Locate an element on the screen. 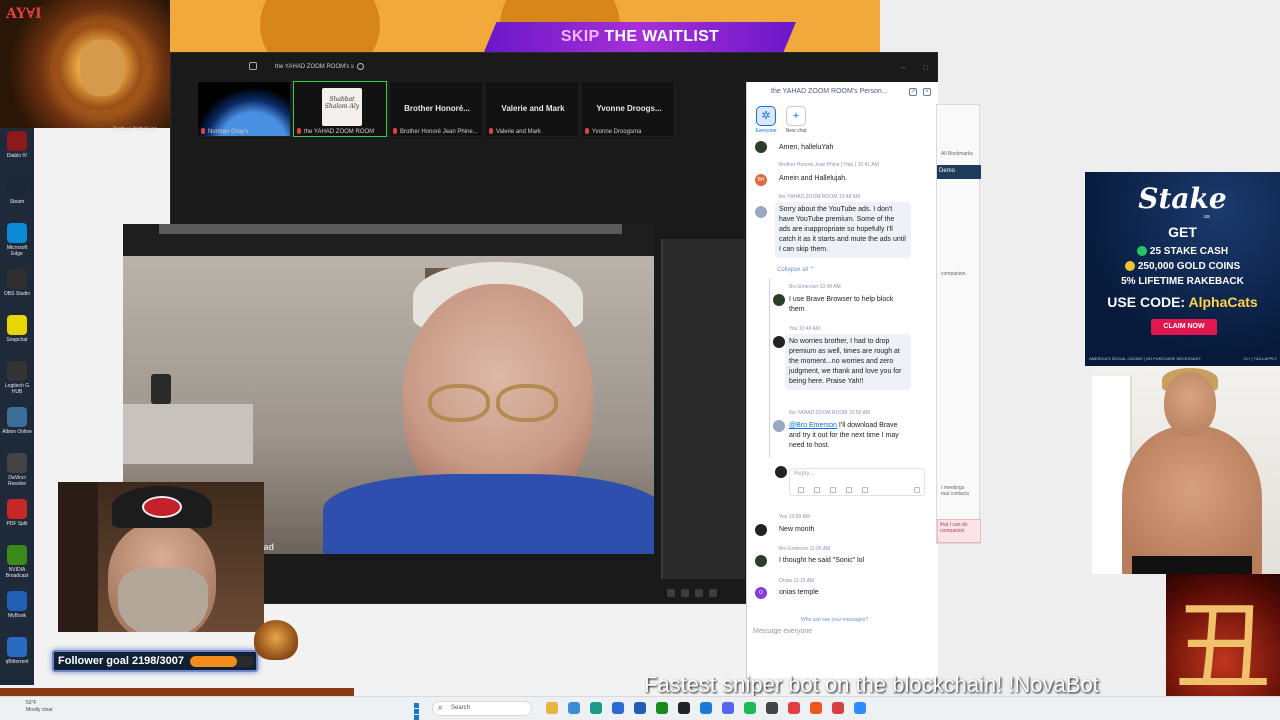  participant-label: Joshua YahsLion is located at coordinates (135, 130).